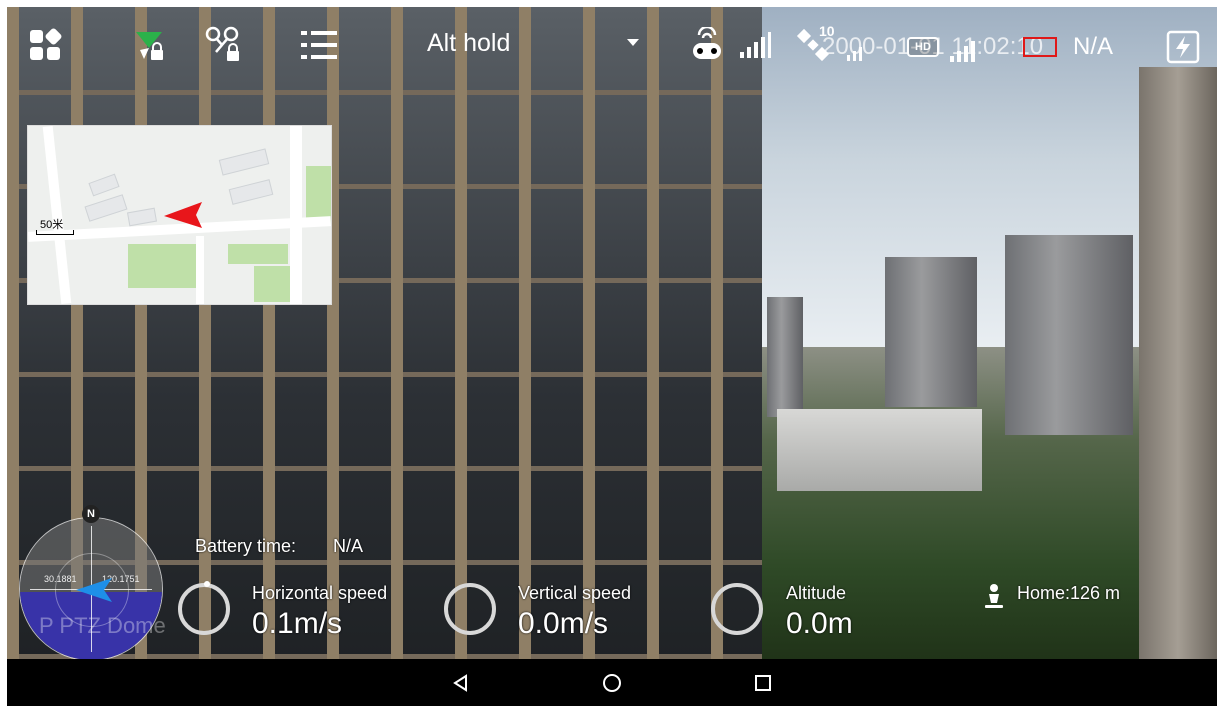 The image size is (1224, 713). Describe the element at coordinates (633, 42) in the screenshot. I see `chevron-down-icon` at that location.